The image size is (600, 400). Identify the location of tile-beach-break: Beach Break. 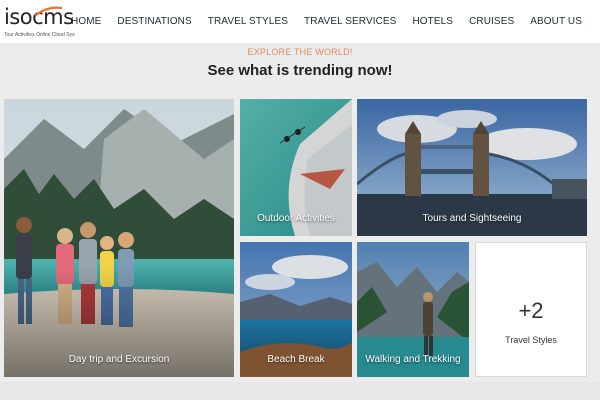
(296, 309).